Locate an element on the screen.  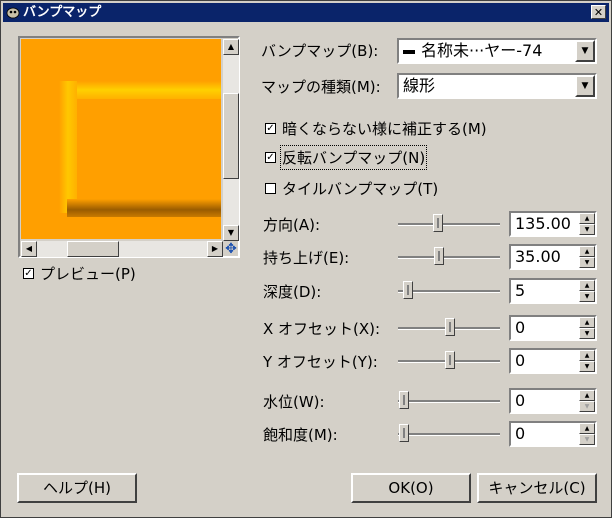
ambient-spinbox: 0 ▲ ▼ is located at coordinates (553, 434).